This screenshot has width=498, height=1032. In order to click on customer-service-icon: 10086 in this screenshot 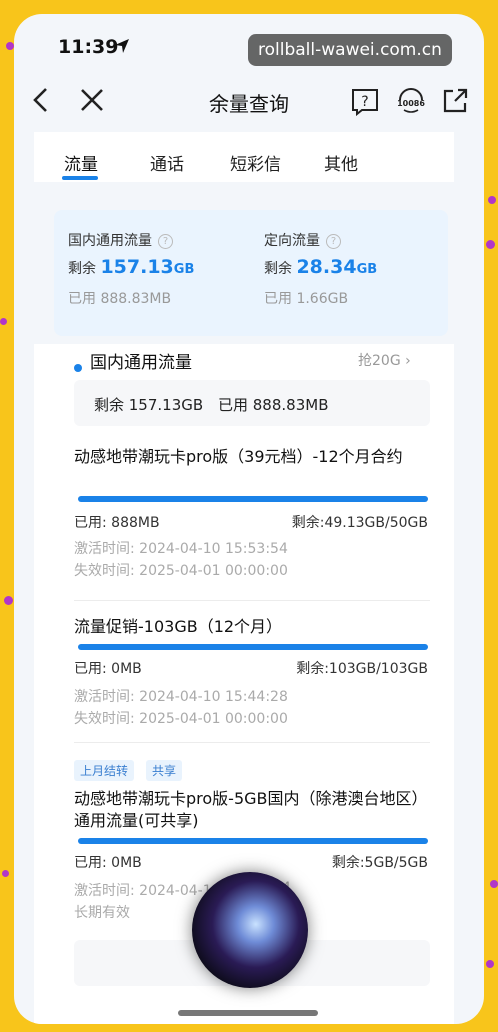, I will do `click(411, 101)`.